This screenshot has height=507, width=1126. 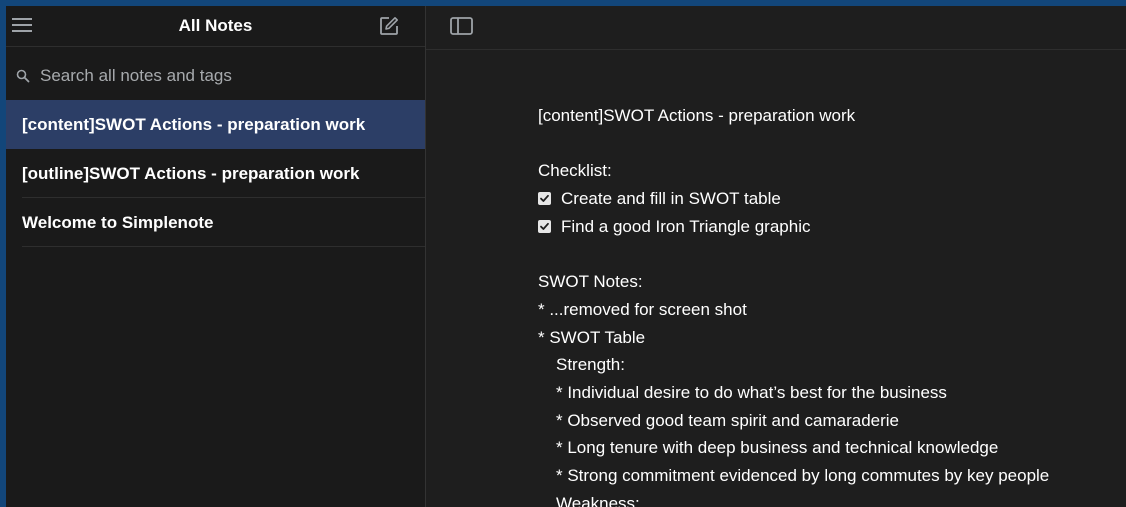 What do you see at coordinates (697, 115) in the screenshot?
I see `note-title-line: [content]SWOT Actions - preparation work` at bounding box center [697, 115].